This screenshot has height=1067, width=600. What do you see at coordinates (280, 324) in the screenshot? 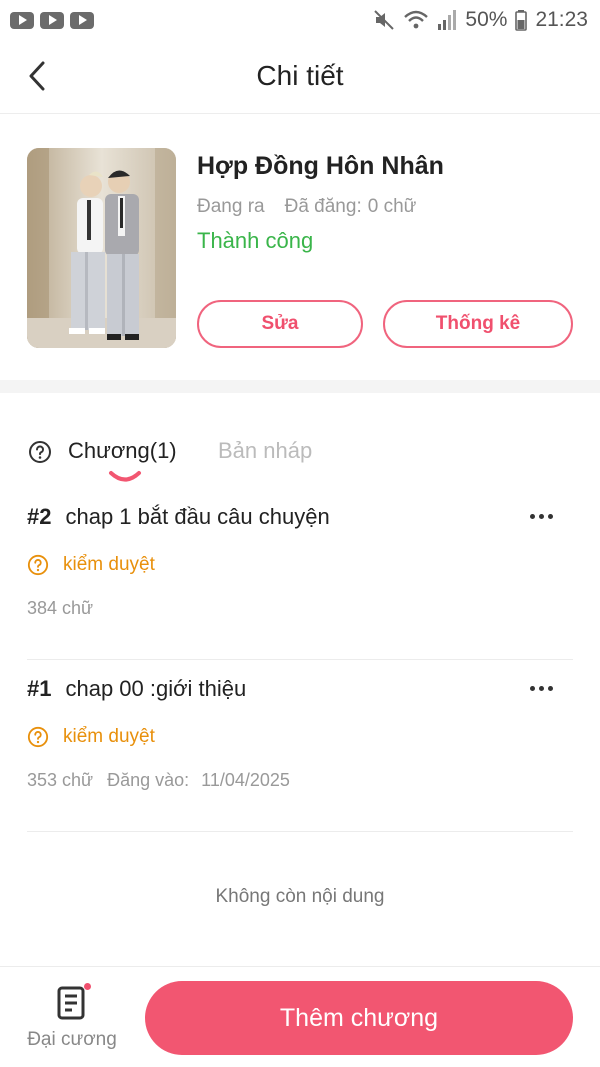
I see `edit-button: Sửa` at bounding box center [280, 324].